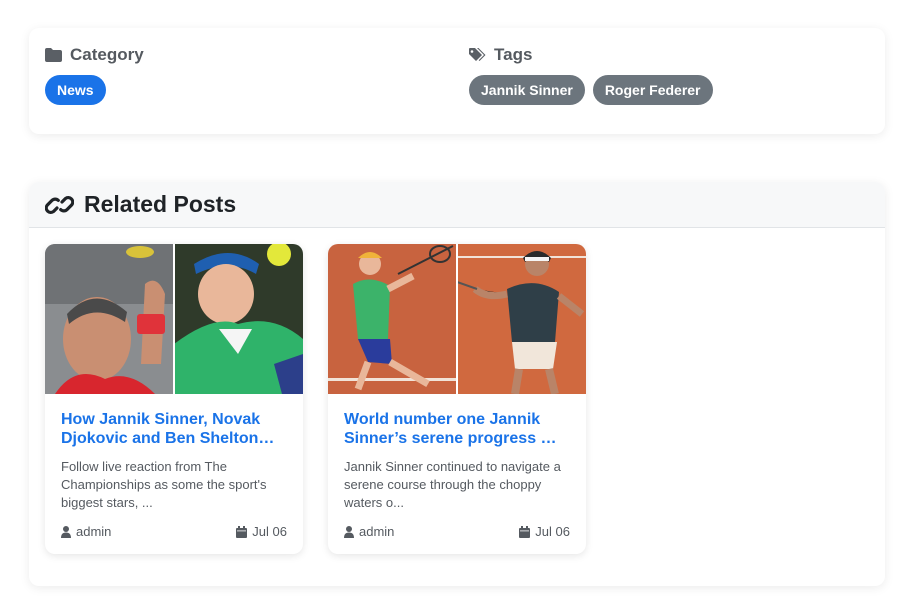 The width and height of the screenshot is (913, 598). Describe the element at coordinates (652, 90) in the screenshot. I see `tag-pill-roger-federer: Roger Federer` at that location.